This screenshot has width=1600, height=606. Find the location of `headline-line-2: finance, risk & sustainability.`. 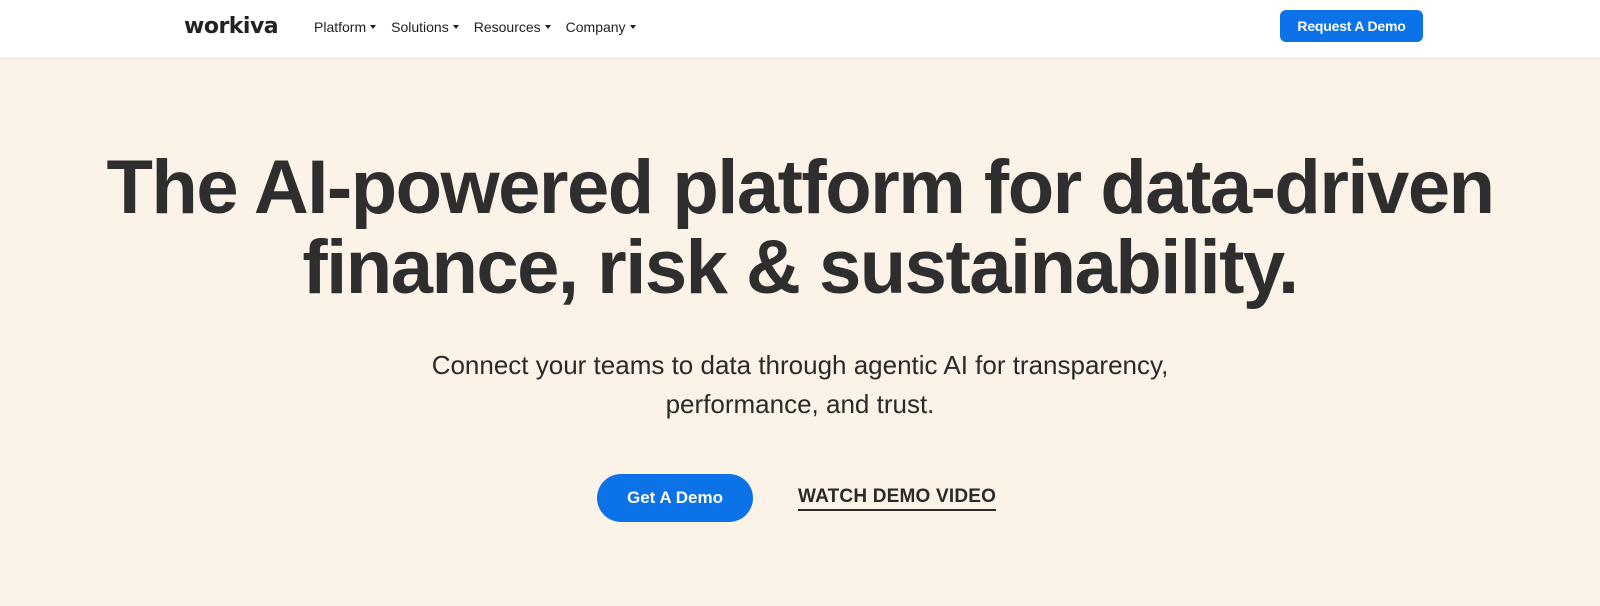

headline-line-2: finance, risk & sustainability. is located at coordinates (800, 267).